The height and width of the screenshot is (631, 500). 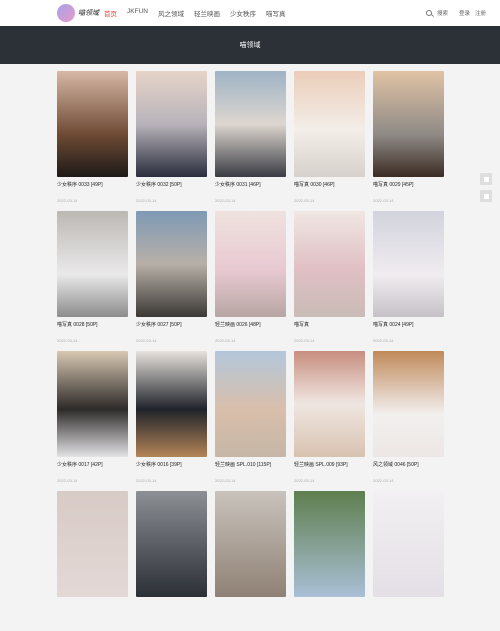 What do you see at coordinates (276, 13) in the screenshot?
I see `nav-item-miaoxiezhen: 喵写真` at bounding box center [276, 13].